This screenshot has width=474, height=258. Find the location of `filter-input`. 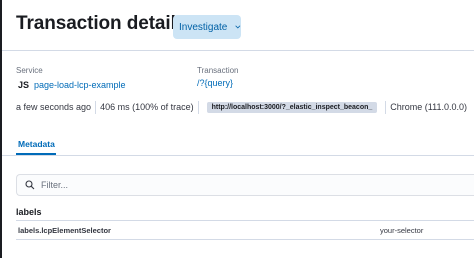

filter-input is located at coordinates (241, 185).